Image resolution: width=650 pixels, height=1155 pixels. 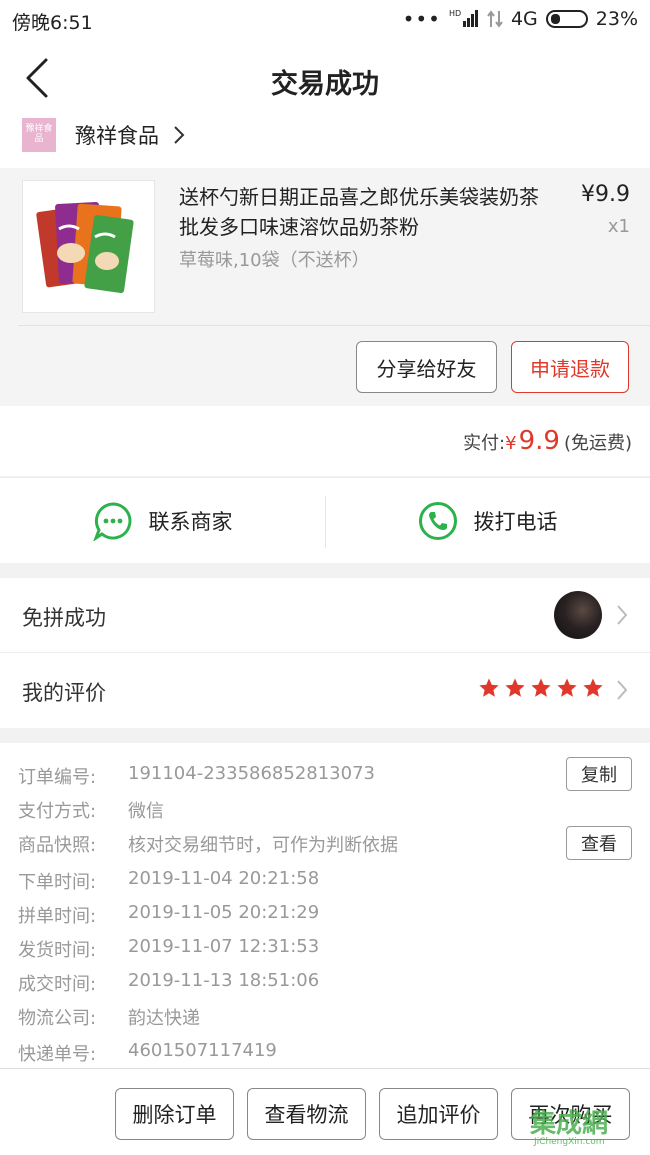 I want to click on group-section: 免拼成功 我的评价, so click(x=325, y=653).